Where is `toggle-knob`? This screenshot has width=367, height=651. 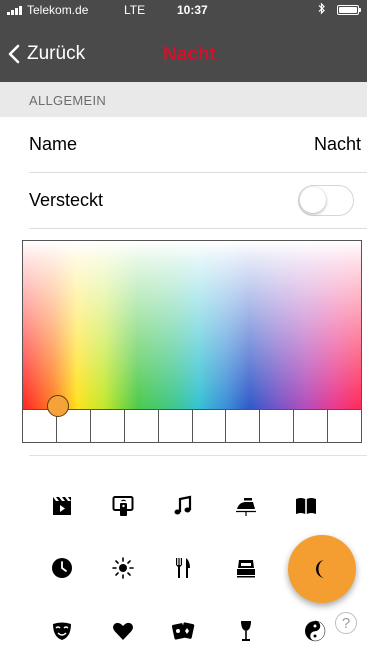
toggle-knob is located at coordinates (313, 200).